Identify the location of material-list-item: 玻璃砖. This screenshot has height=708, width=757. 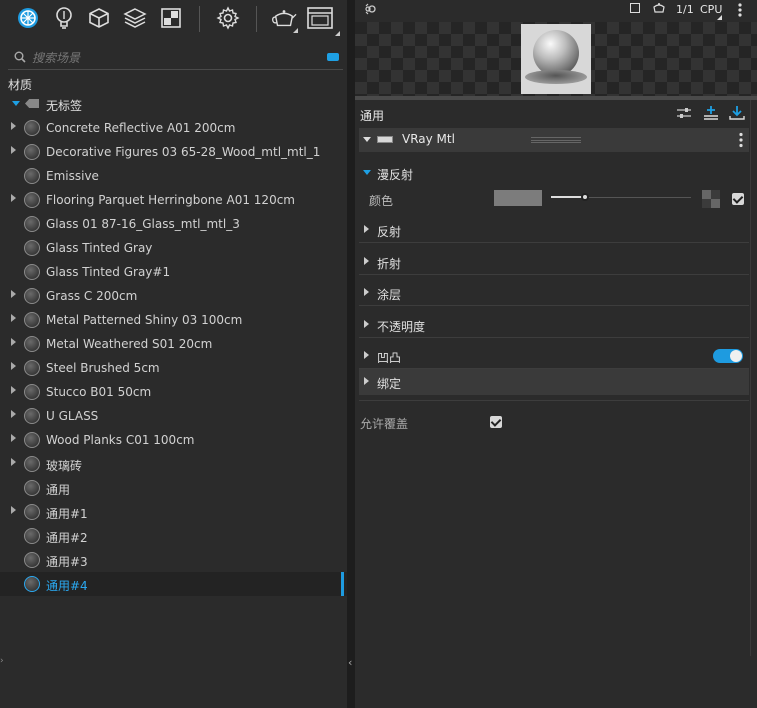
(173, 464).